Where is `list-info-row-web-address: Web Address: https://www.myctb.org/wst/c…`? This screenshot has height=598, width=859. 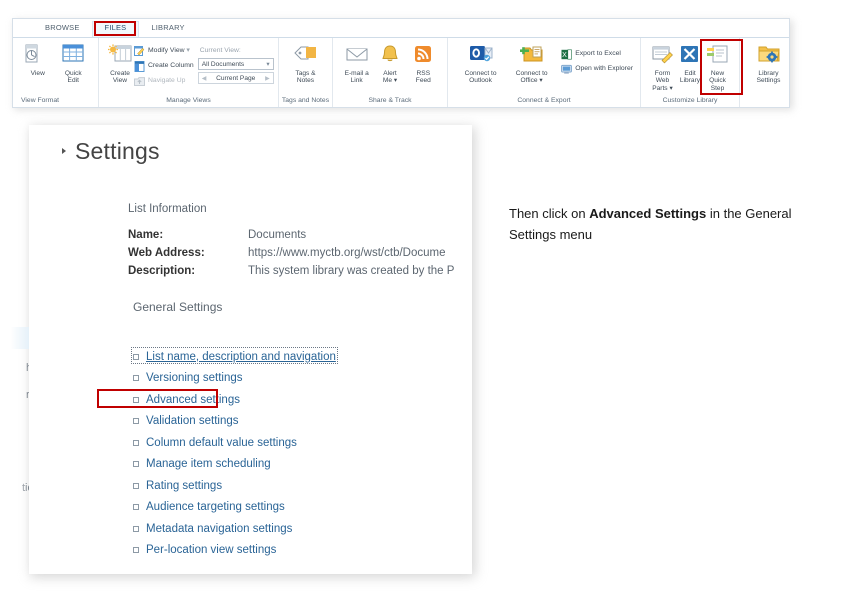 list-info-row-web-address: Web Address: https://www.myctb.org/wst/c… is located at coordinates (291, 253).